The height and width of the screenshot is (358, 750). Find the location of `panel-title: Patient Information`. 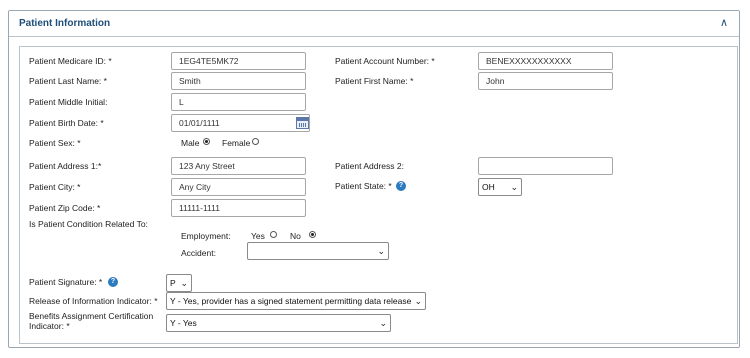

panel-title: Patient Information is located at coordinates (65, 23).